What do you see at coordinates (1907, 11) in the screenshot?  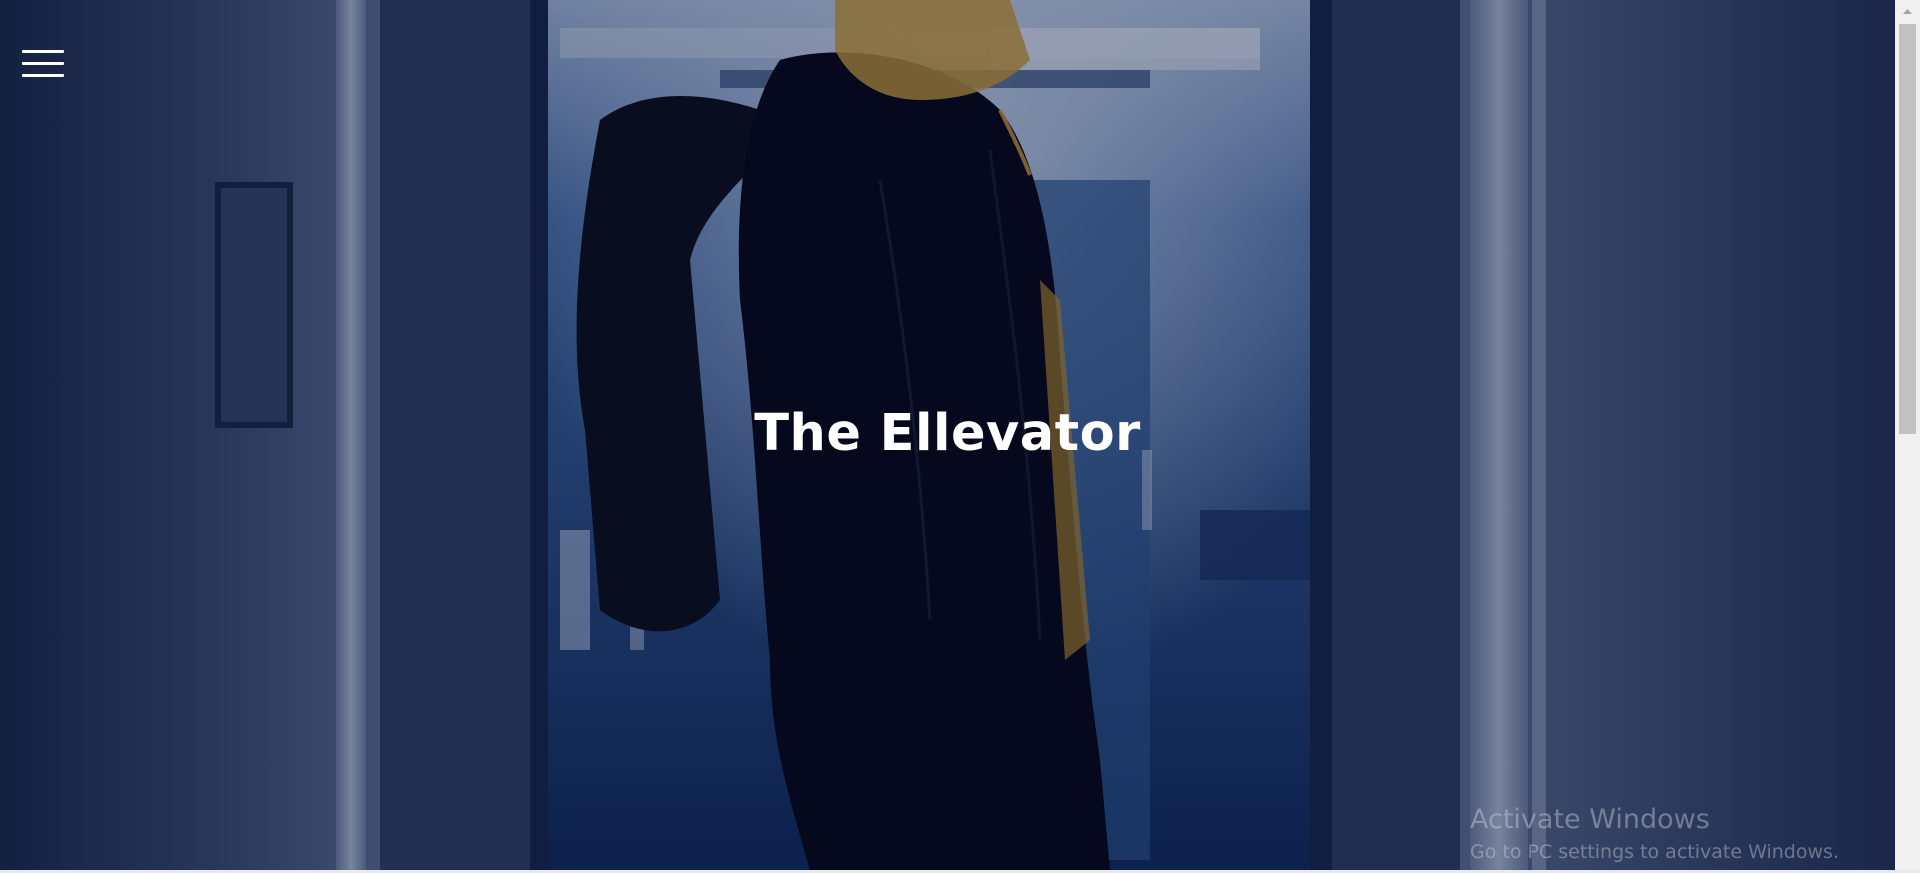 I see `scroll-up-arrow-icon` at bounding box center [1907, 11].